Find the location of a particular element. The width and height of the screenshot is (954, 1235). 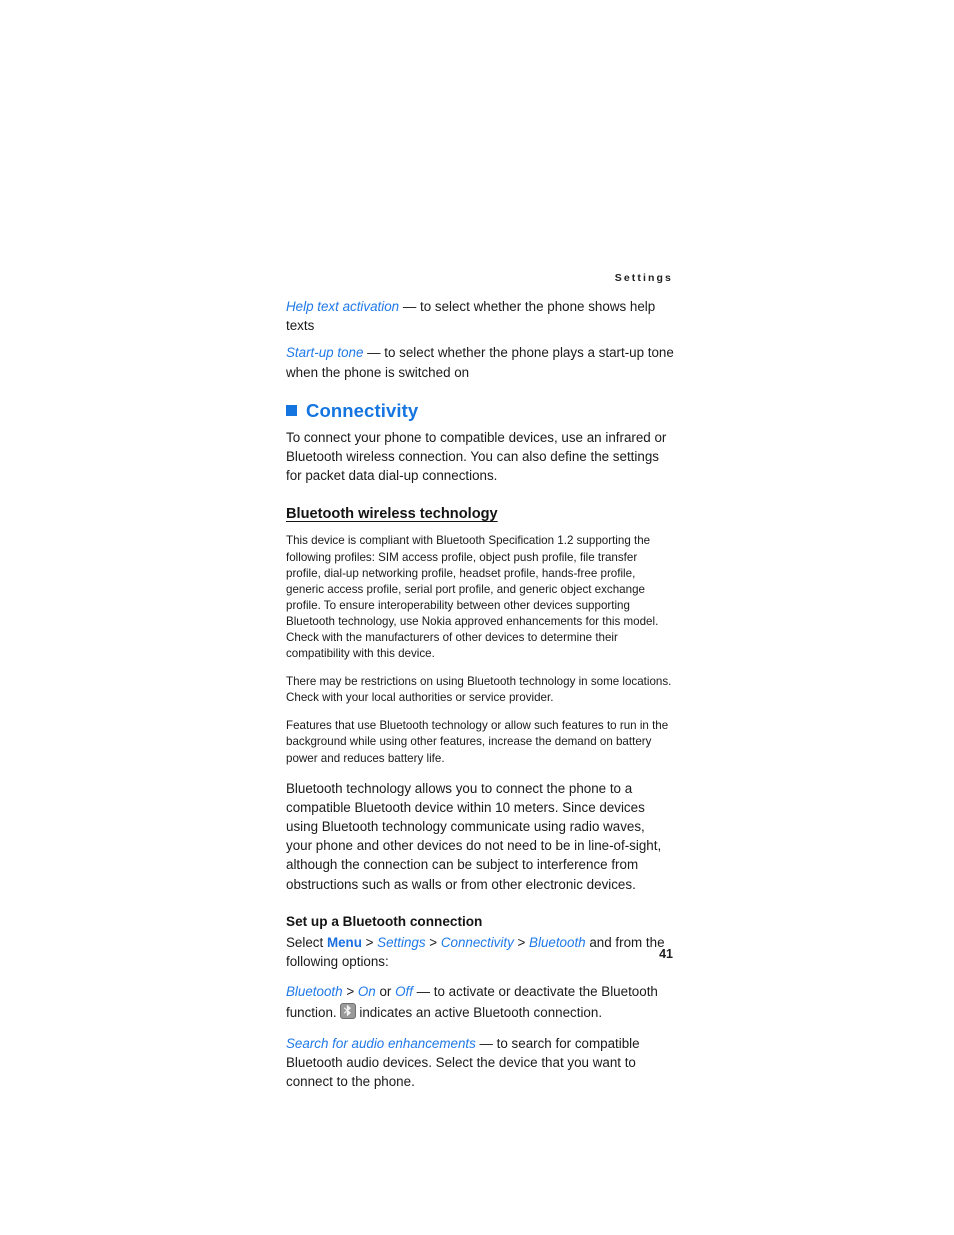

option-value-on: On is located at coordinates (366, 992).